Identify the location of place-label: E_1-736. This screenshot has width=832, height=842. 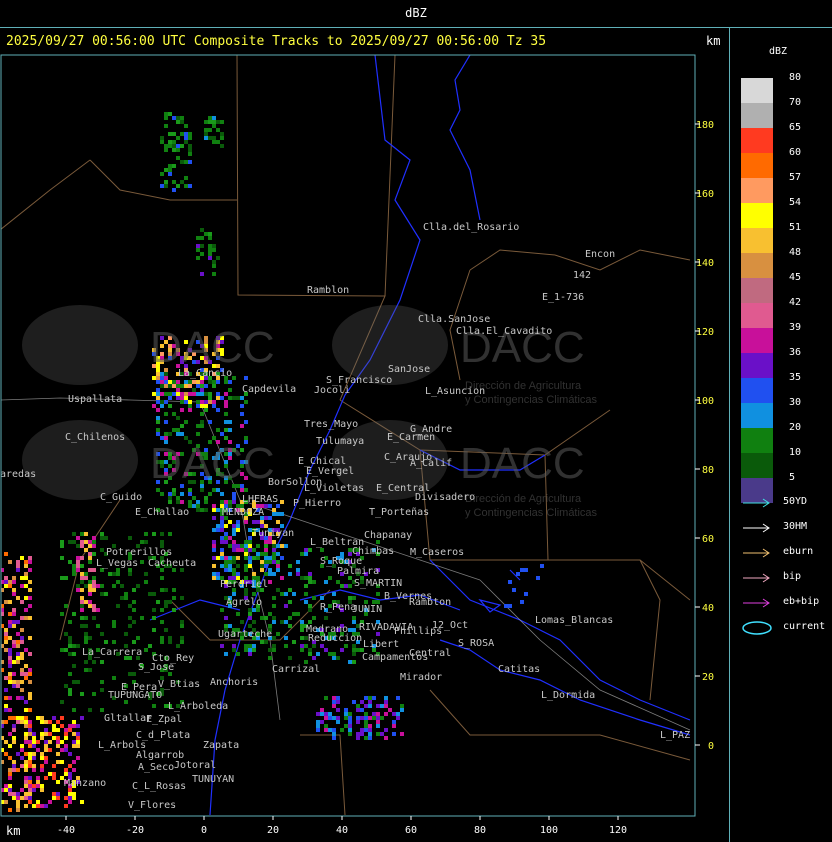
(563, 297).